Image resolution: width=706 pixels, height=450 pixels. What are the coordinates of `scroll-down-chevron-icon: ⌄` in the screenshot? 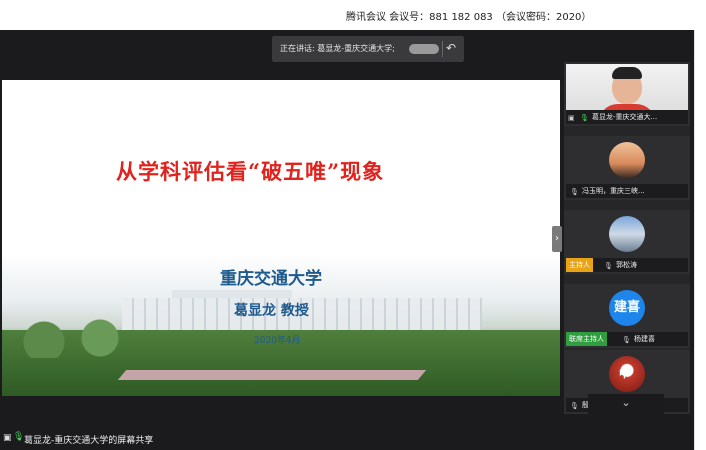 It's located at (626, 404).